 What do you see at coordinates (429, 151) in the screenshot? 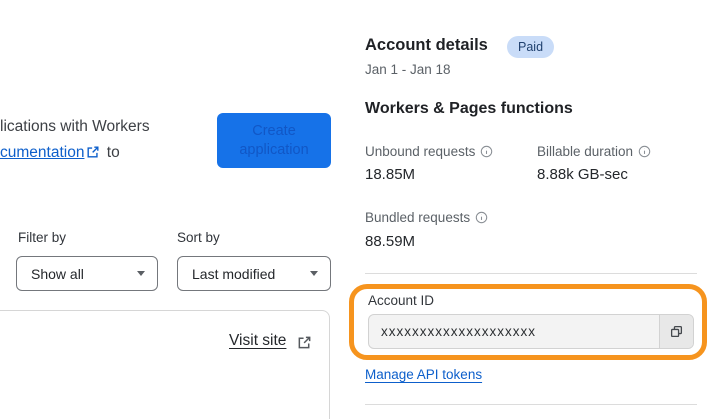
I see `unbound-requests-label: Unbound requests` at bounding box center [429, 151].